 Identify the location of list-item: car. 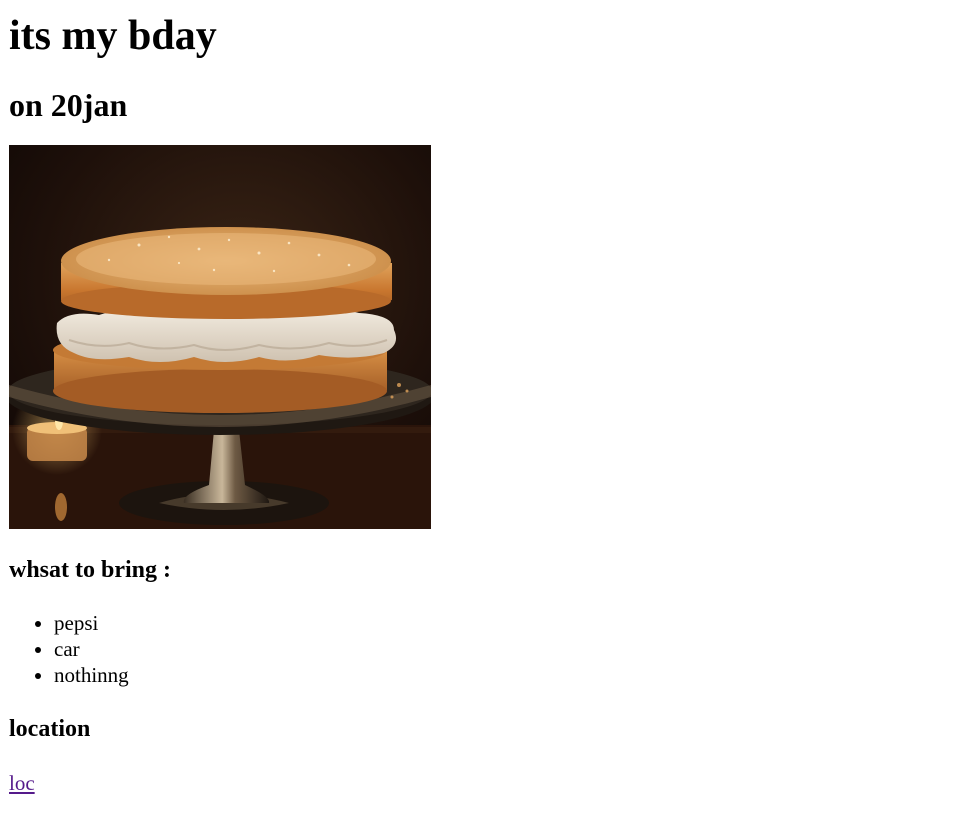
(505, 649).